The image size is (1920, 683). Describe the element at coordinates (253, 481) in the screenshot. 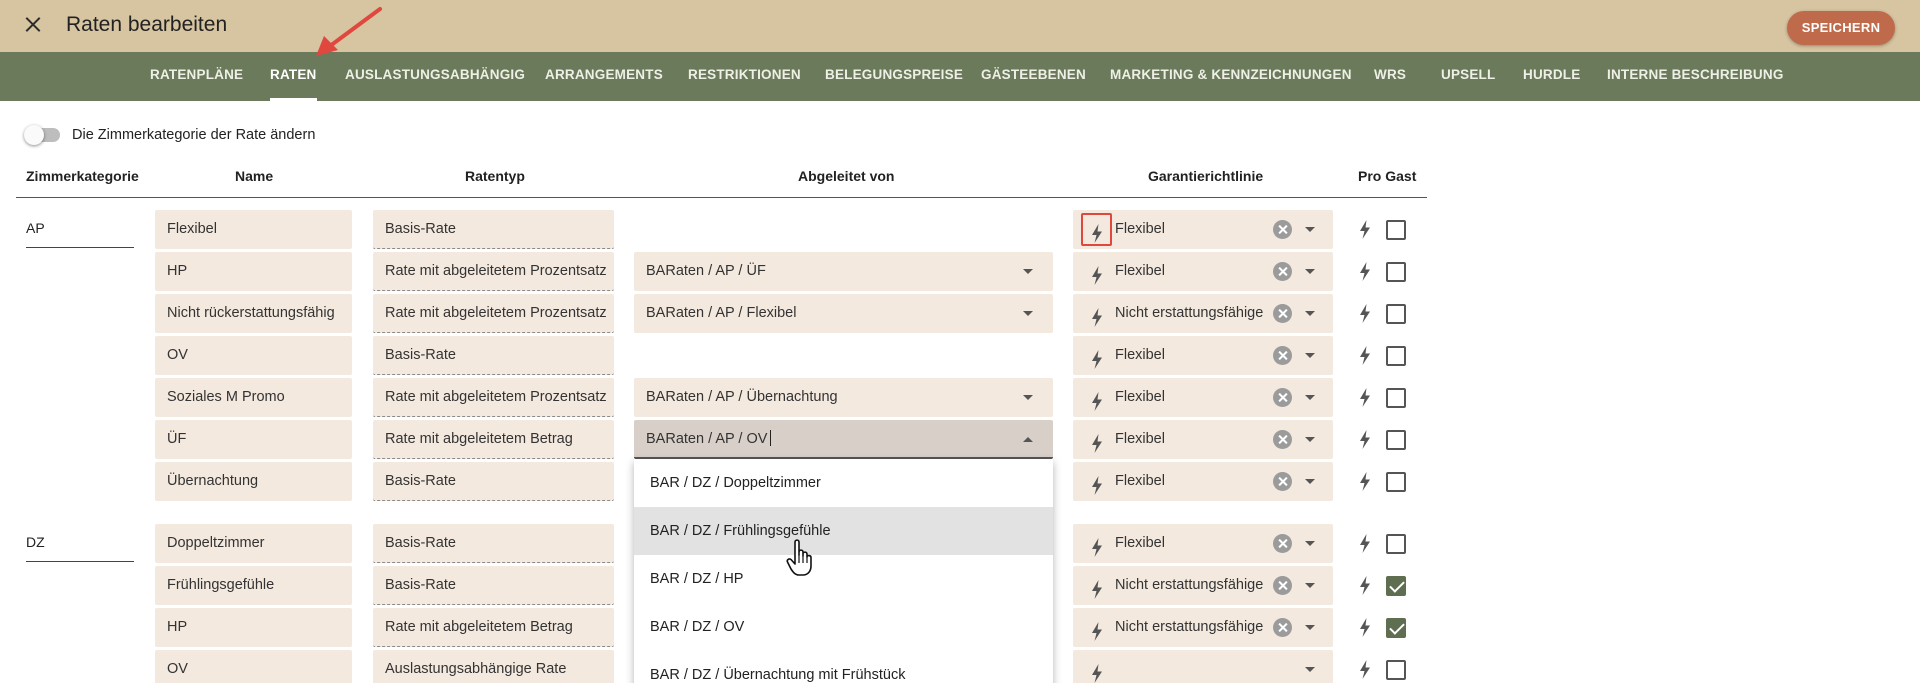

I see `rate-name-field: Übernachtung` at that location.